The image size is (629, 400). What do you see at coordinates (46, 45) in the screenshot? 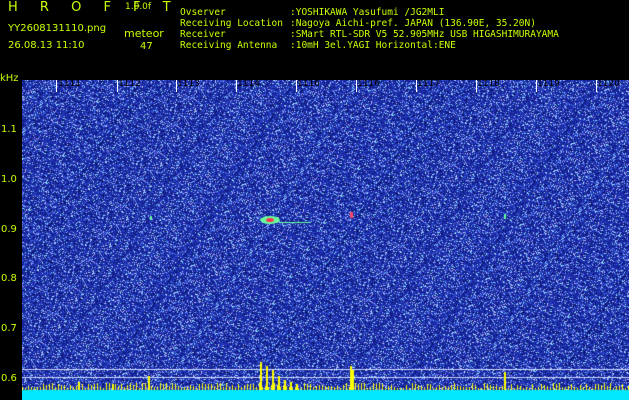
I see `timestamp: 26.08.13 11:10` at bounding box center [46, 45].